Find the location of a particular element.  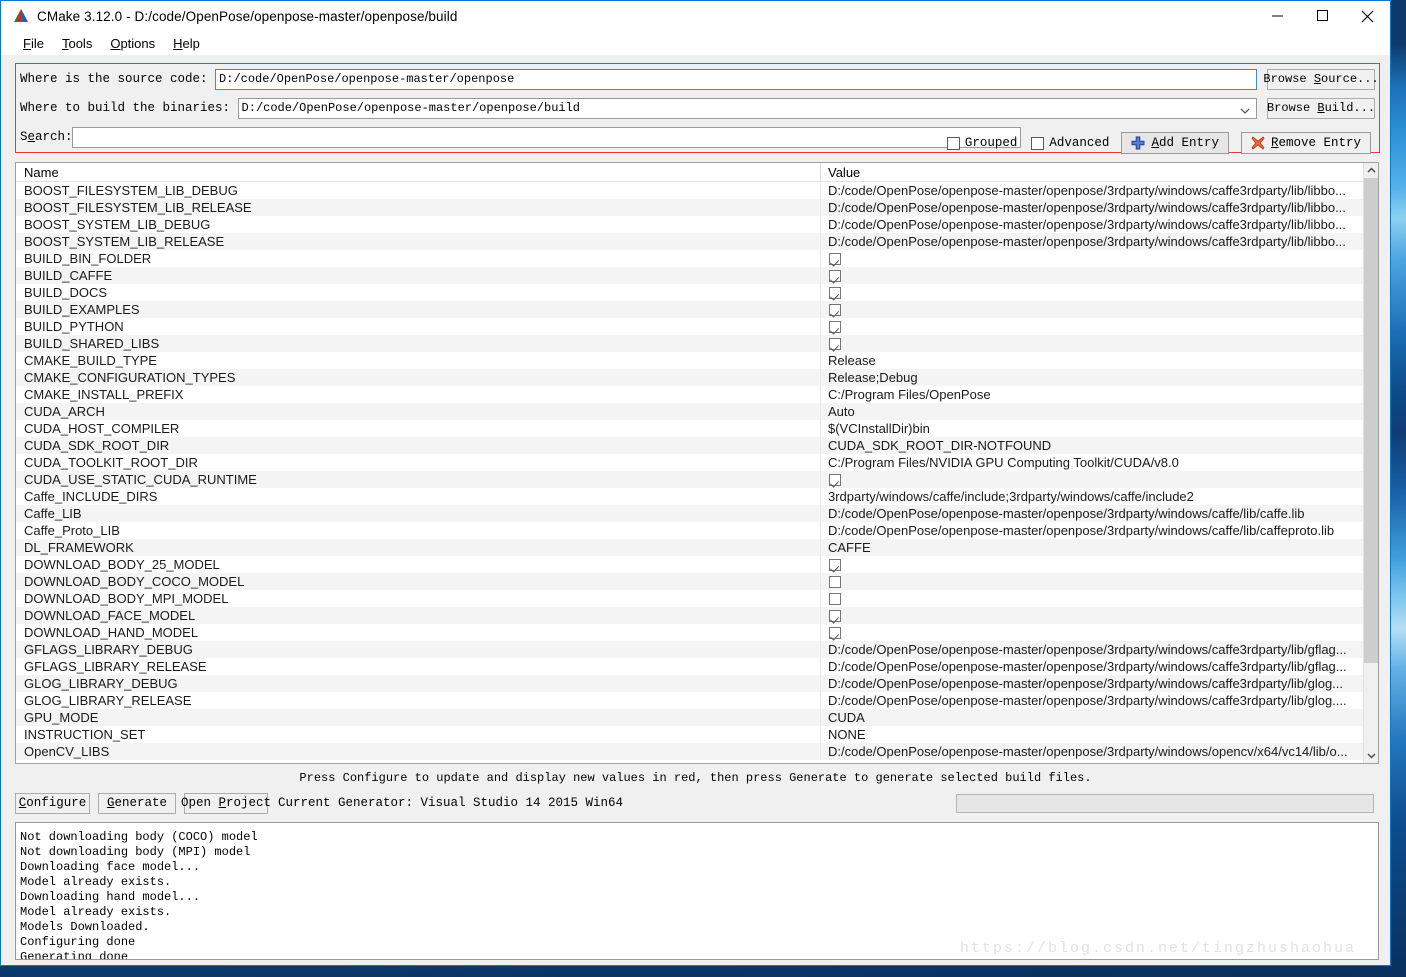

cache-variable-value: CUDA_SDK_ROOT_DIR-NOTFOUND is located at coordinates (1091, 445).